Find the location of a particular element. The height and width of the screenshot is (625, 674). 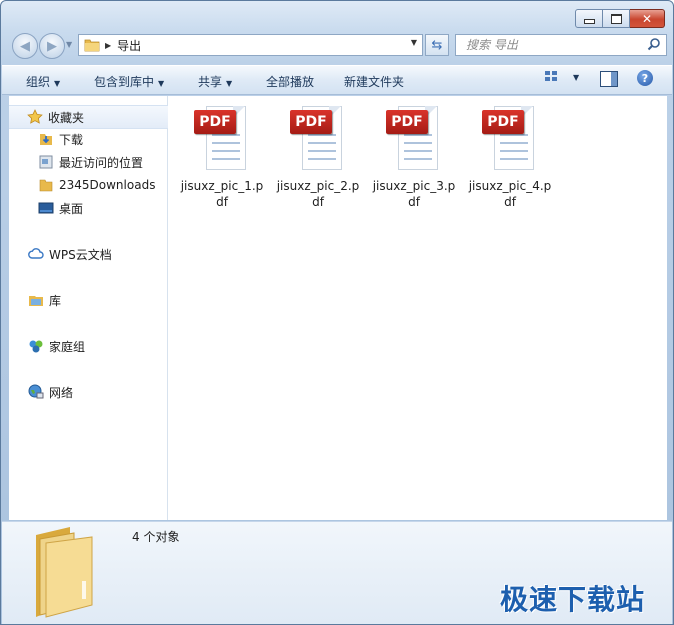

library-icon is located at coordinates (36, 300).